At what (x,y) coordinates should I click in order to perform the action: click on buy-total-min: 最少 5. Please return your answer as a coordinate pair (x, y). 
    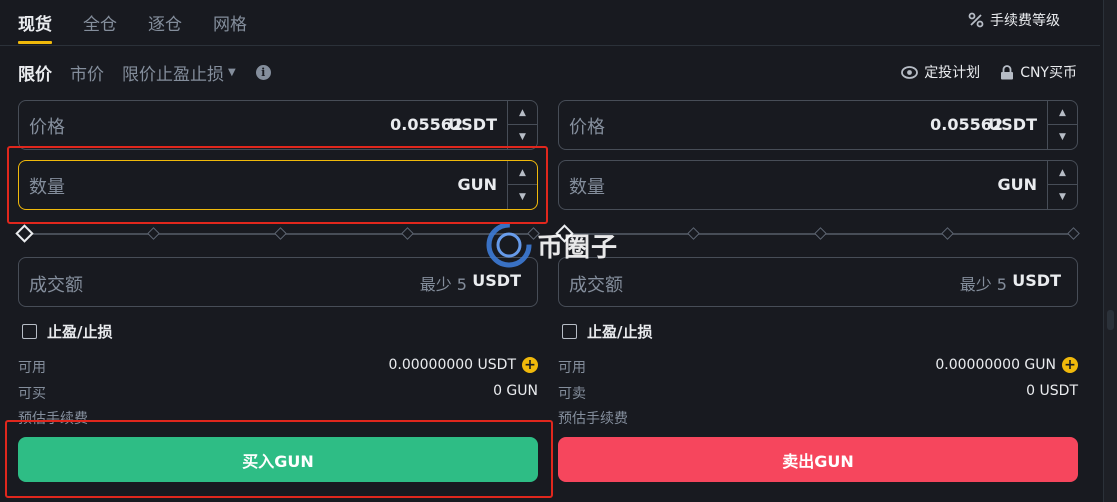
    Looking at the image, I should click on (443, 284).